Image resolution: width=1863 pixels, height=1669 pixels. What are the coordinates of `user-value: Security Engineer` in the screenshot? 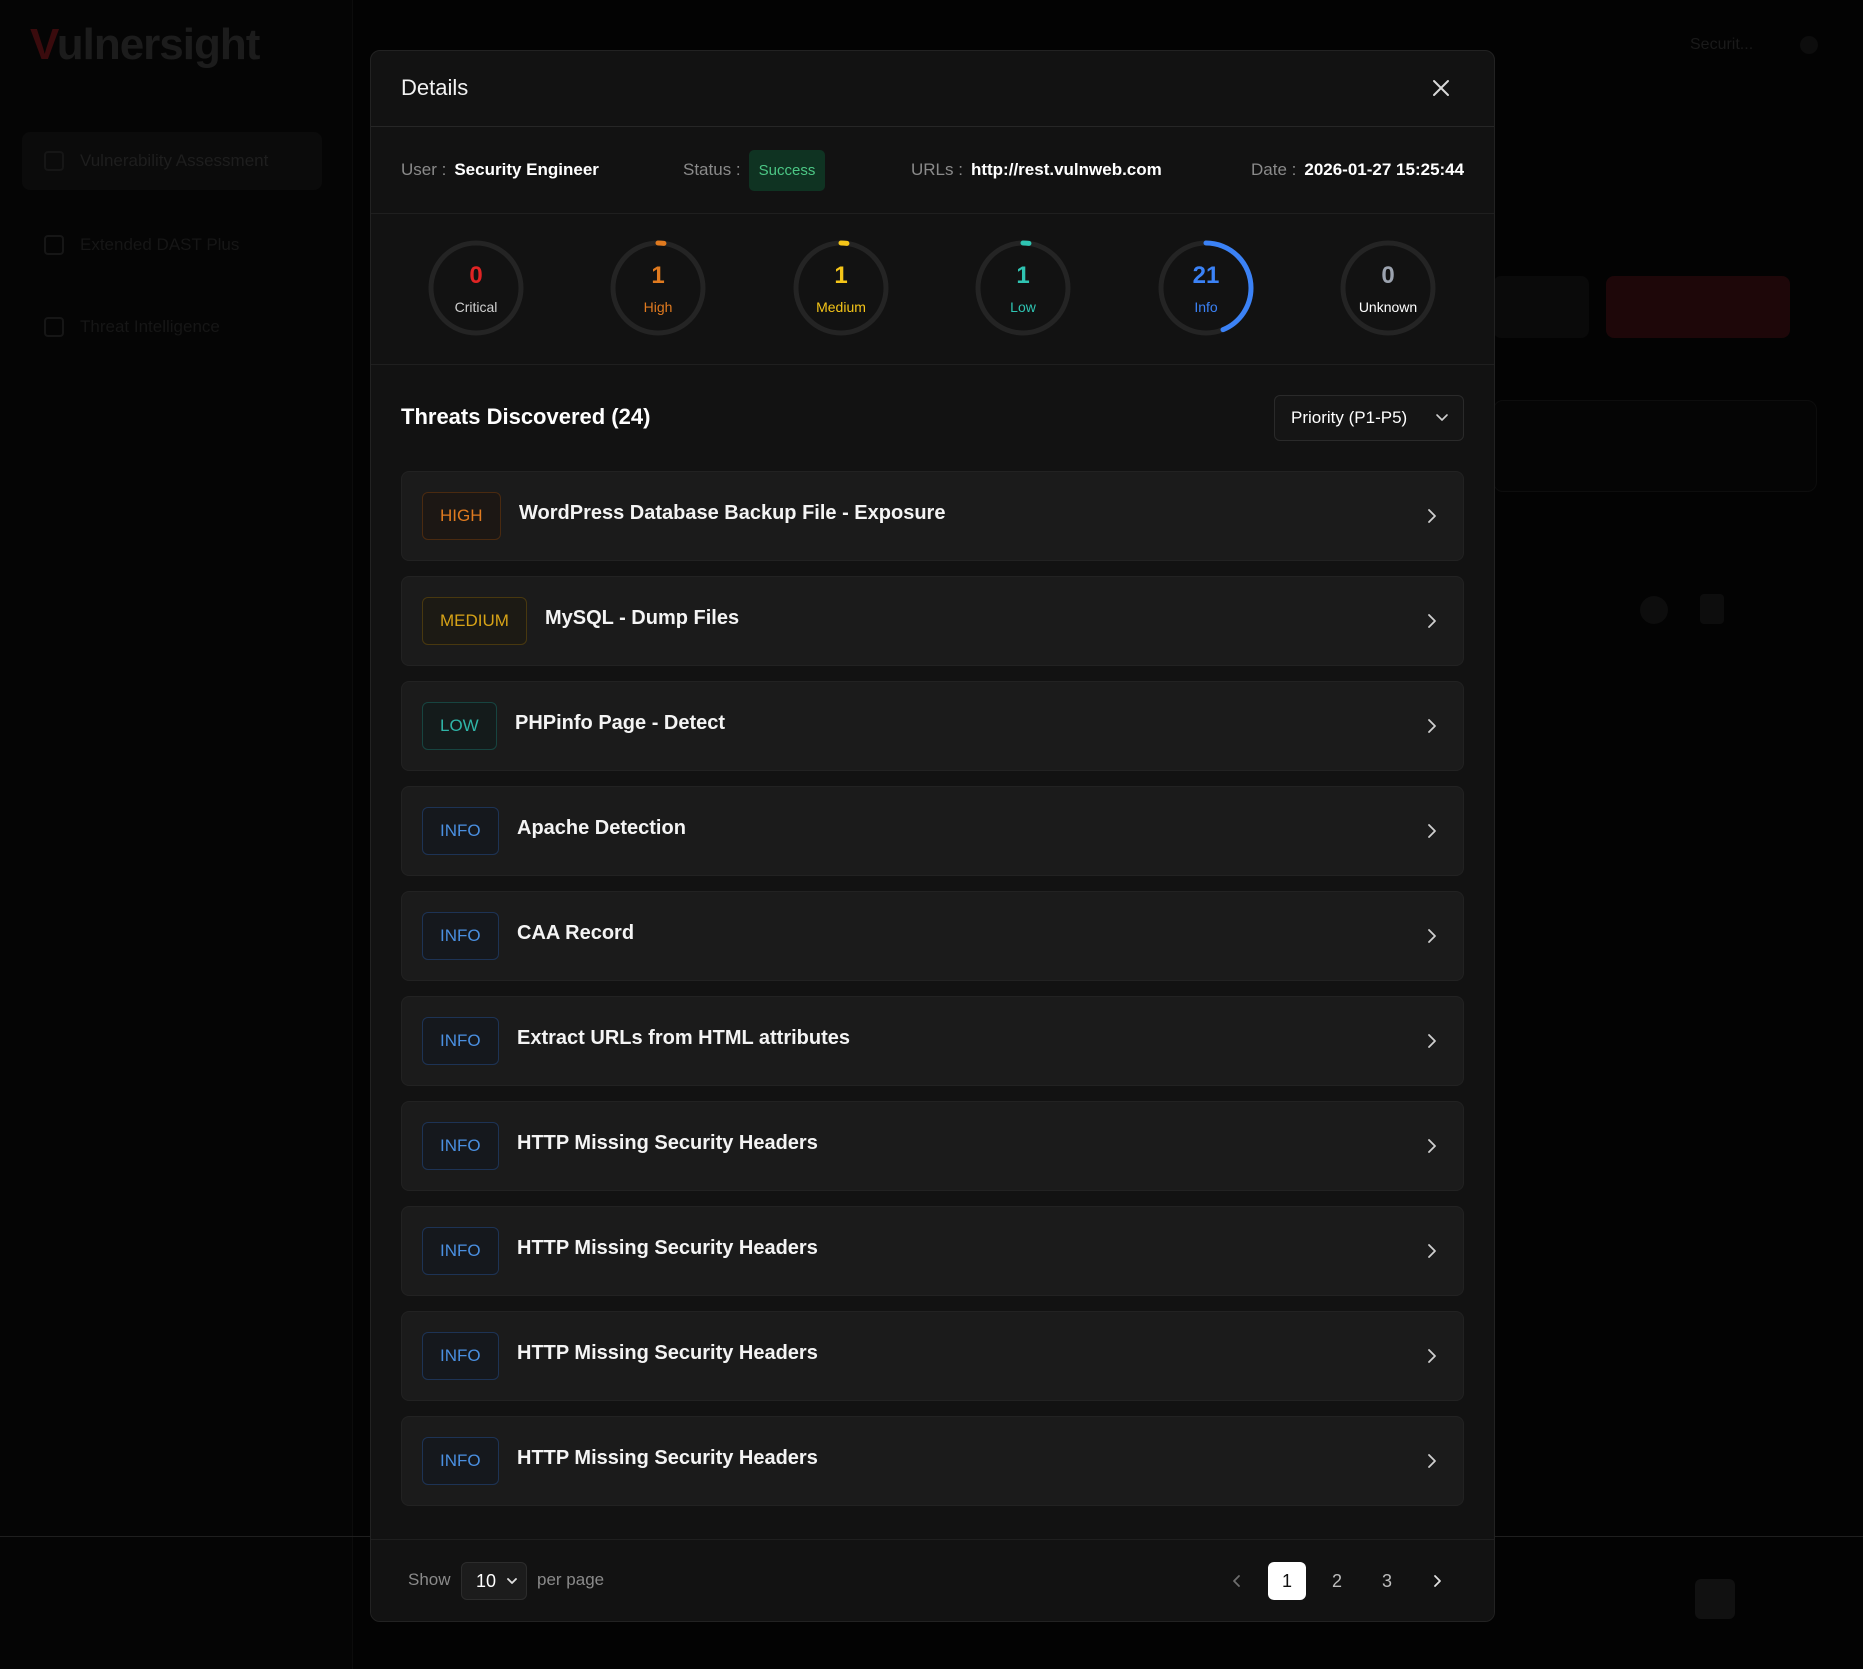 It's located at (526, 169).